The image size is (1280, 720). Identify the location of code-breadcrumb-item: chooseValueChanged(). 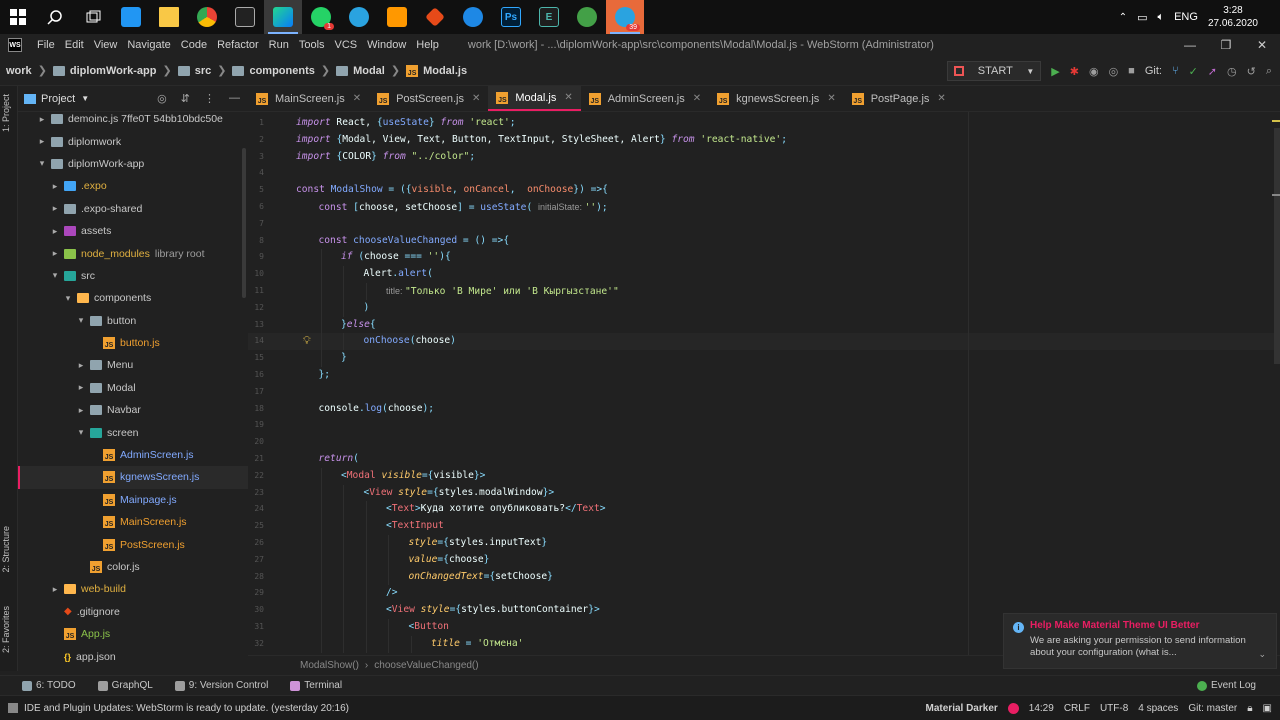
(426, 665).